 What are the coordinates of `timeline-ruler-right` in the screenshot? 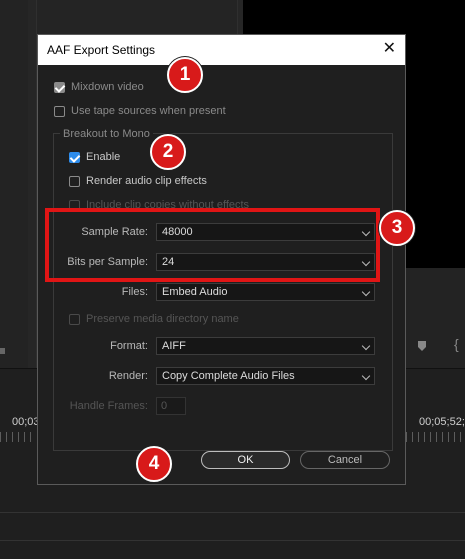 It's located at (435, 437).